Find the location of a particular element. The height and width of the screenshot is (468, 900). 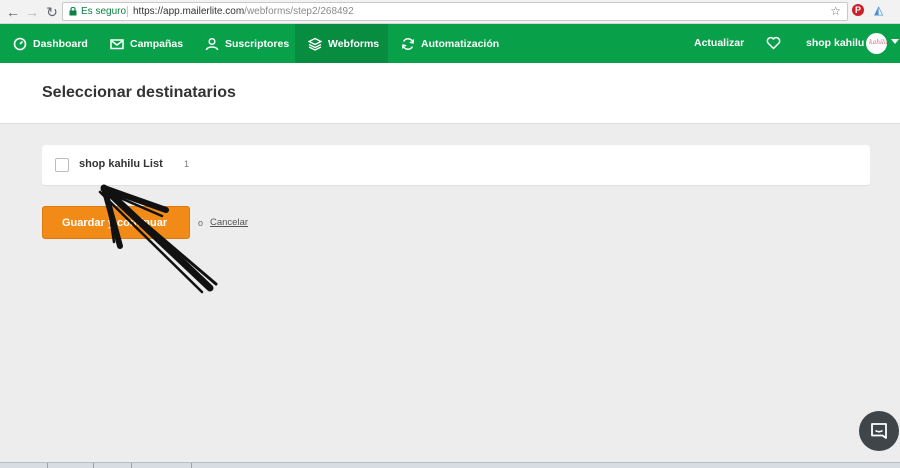

page-title: Seleccionar destinatarios is located at coordinates (139, 92).